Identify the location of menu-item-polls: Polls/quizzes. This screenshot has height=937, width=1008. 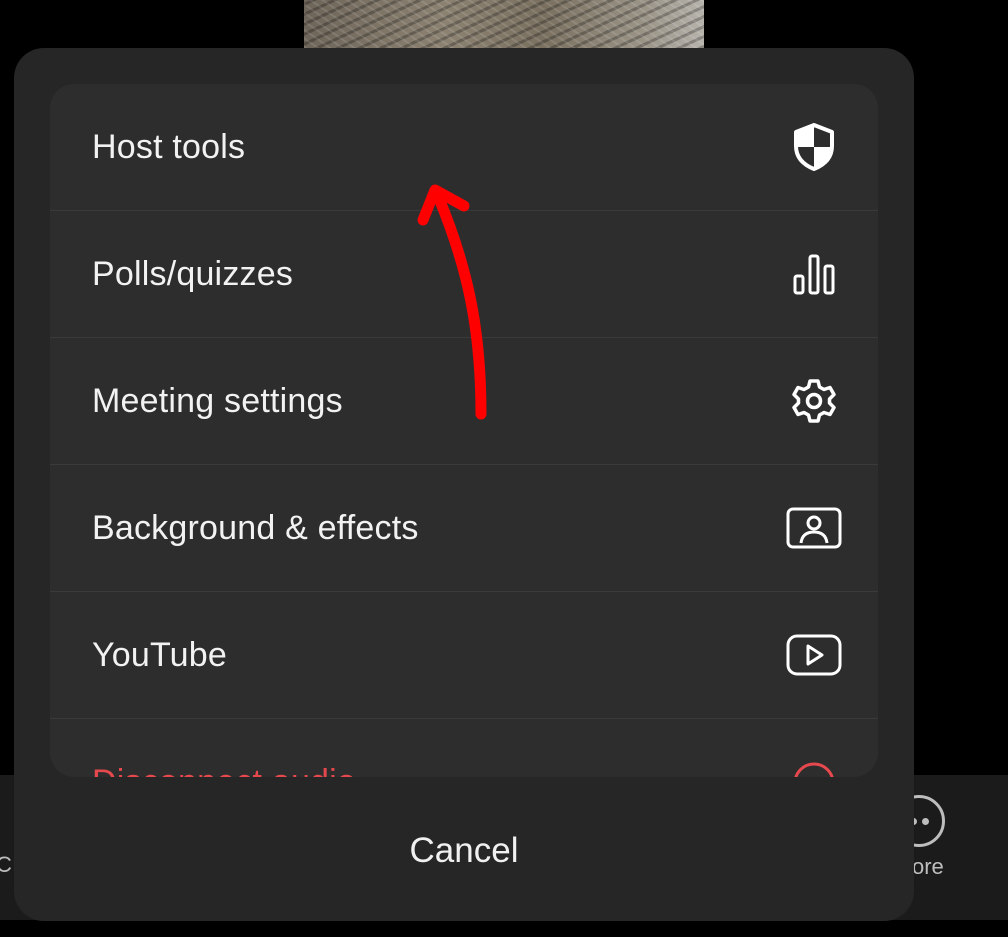
(464, 274).